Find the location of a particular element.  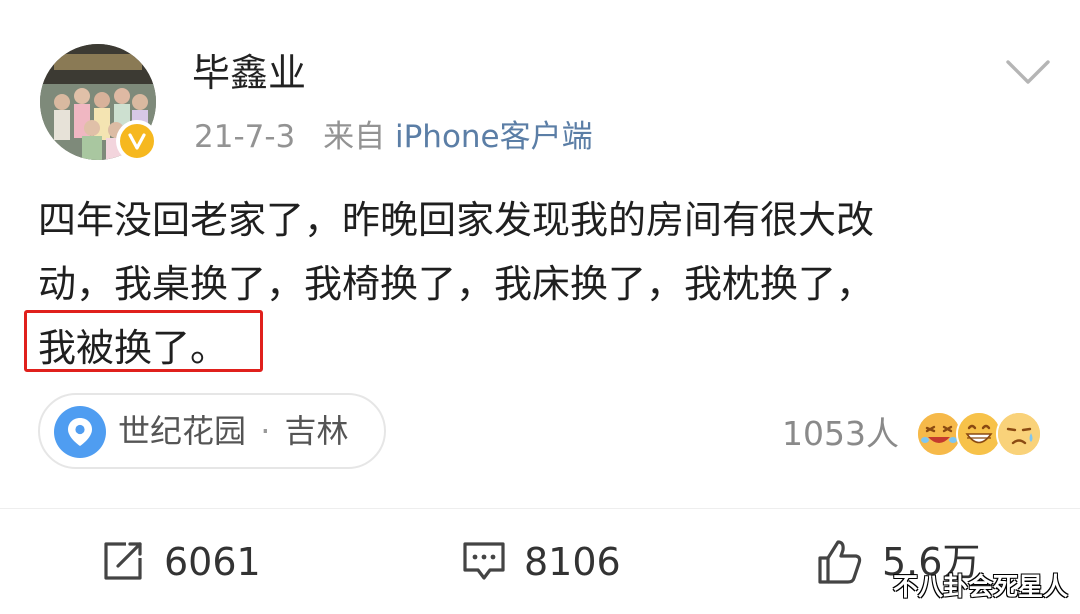

location-city: 吉林 is located at coordinates (316, 431).